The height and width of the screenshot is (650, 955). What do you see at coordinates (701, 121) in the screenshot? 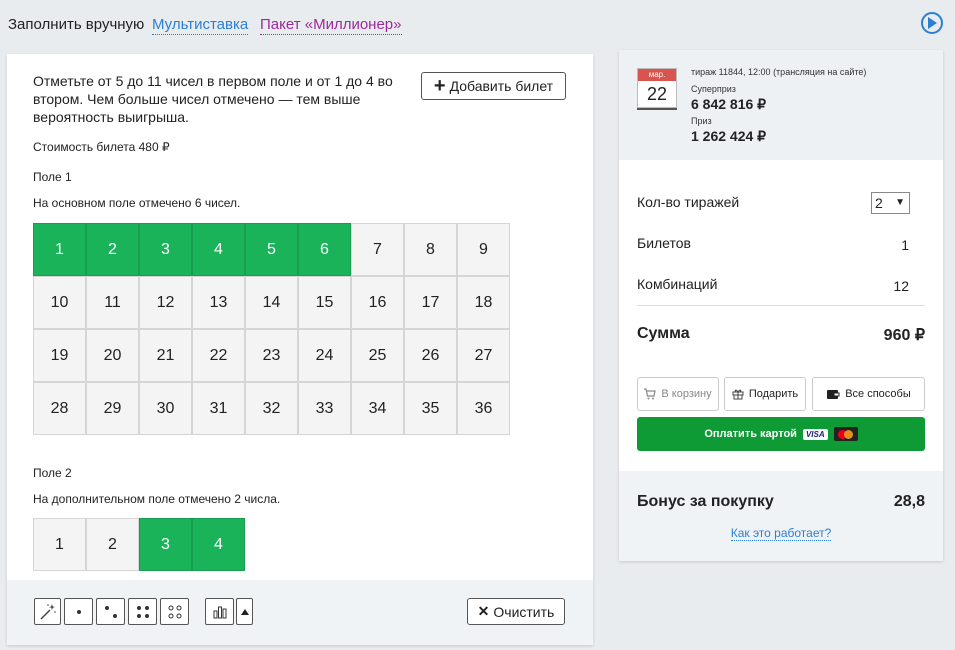
I see `prize-label: Приз` at bounding box center [701, 121].